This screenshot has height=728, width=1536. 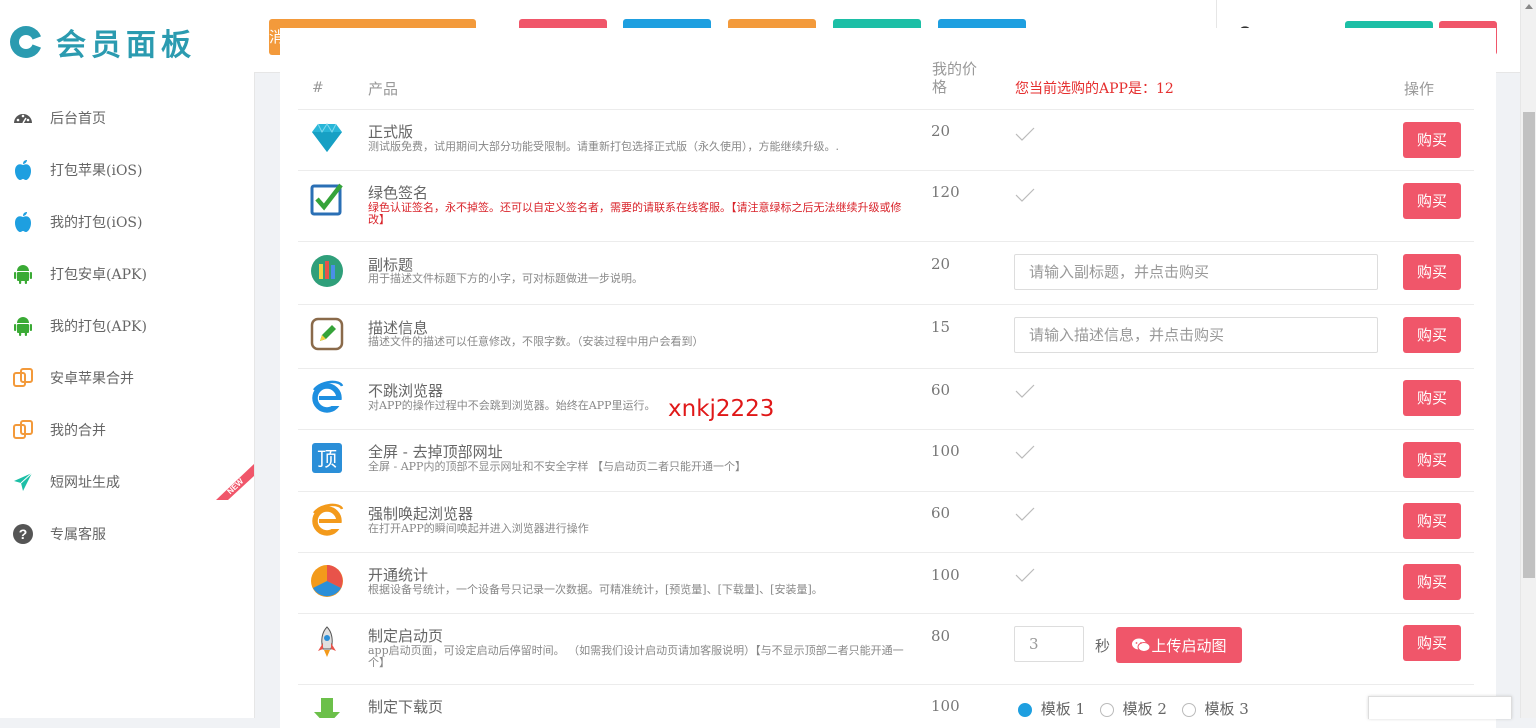 I want to click on sidebar-item-pack-apk: 打包安卓(APK), so click(x=127, y=274).